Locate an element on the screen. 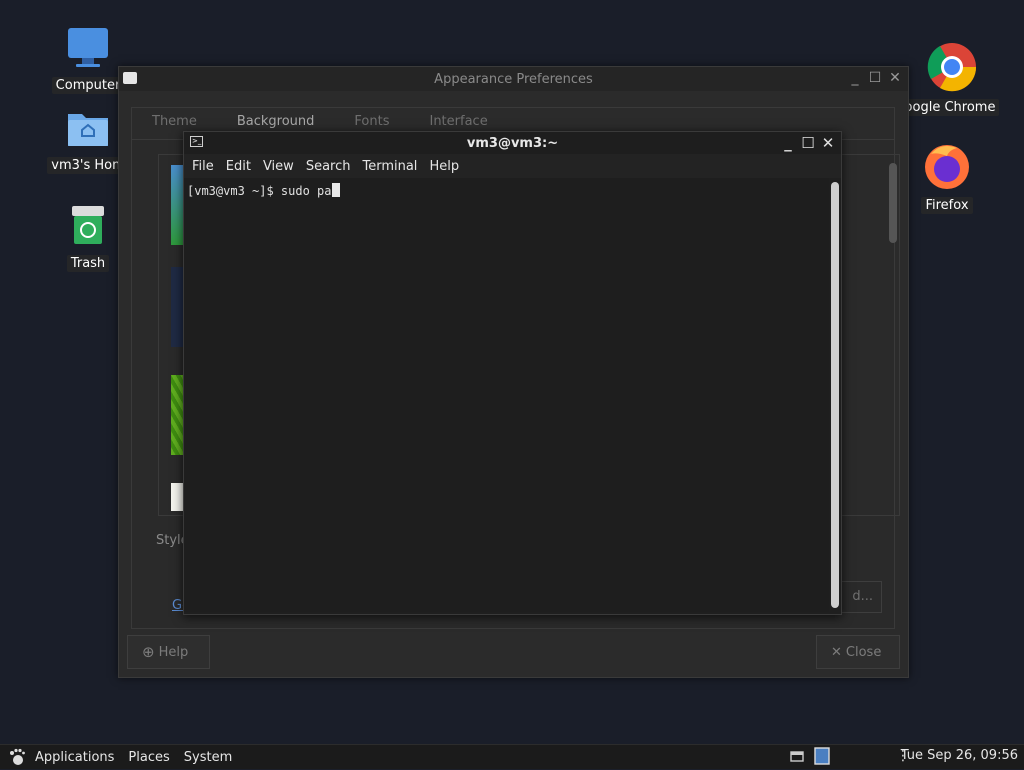 The height and width of the screenshot is (770, 1024). title-bar: >_ vm3@vm3:~ _ ☐ ✕ is located at coordinates (512, 143).